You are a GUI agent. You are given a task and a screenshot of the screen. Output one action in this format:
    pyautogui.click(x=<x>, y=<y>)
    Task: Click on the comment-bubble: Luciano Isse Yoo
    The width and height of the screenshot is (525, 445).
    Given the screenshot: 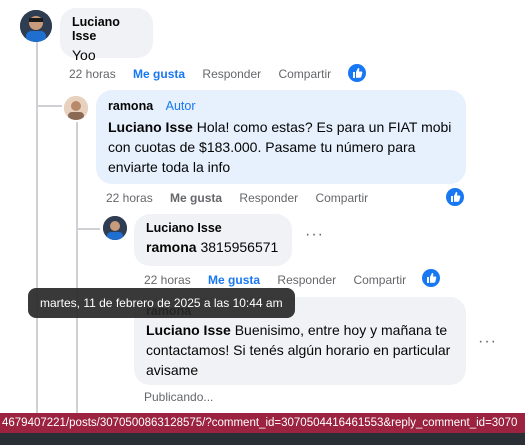 What is the action you would take?
    pyautogui.click(x=106, y=35)
    